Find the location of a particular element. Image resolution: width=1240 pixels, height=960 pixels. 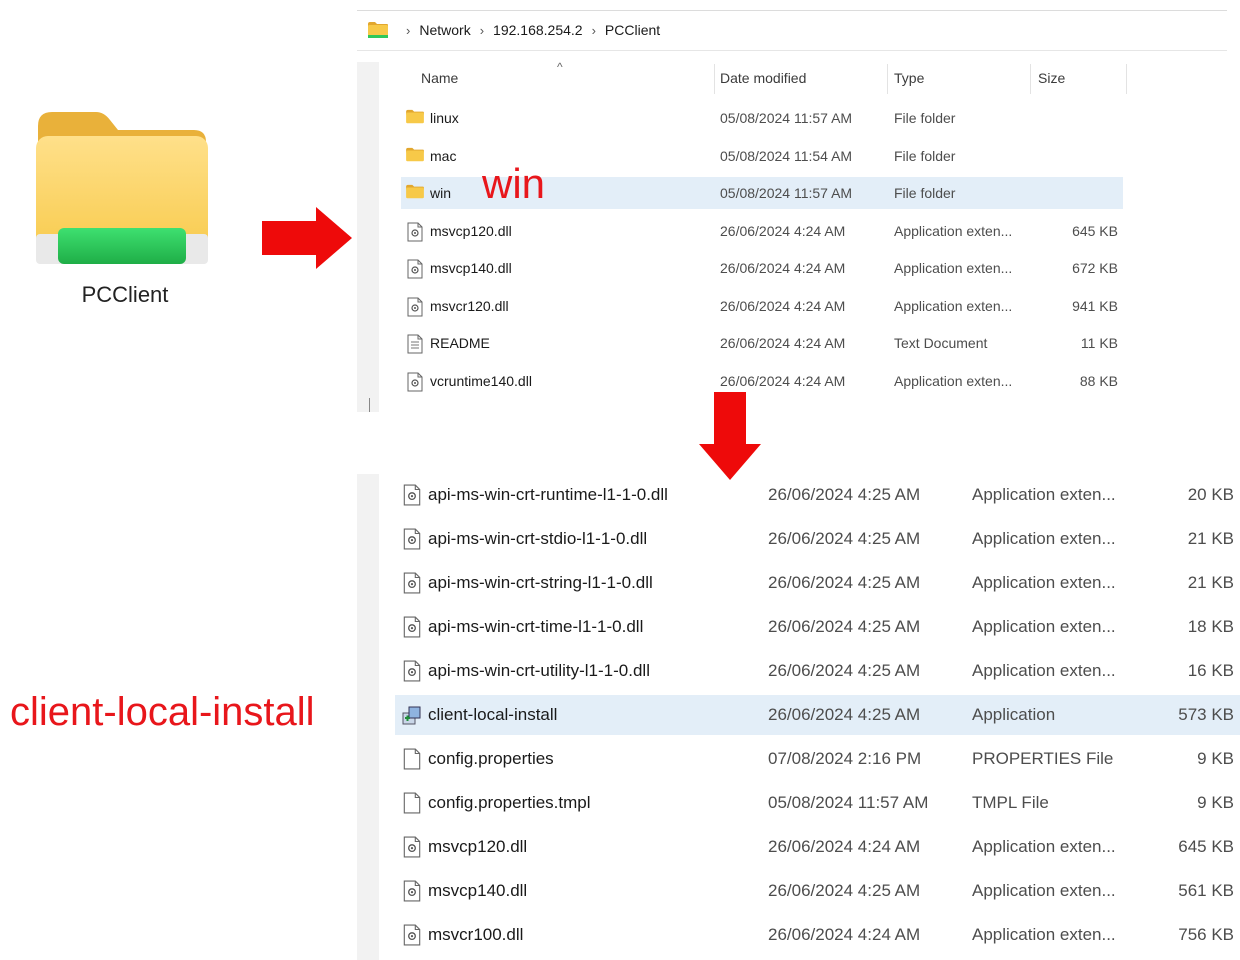

annotation-client-local-install: client-local-install is located at coordinates (162, 712).